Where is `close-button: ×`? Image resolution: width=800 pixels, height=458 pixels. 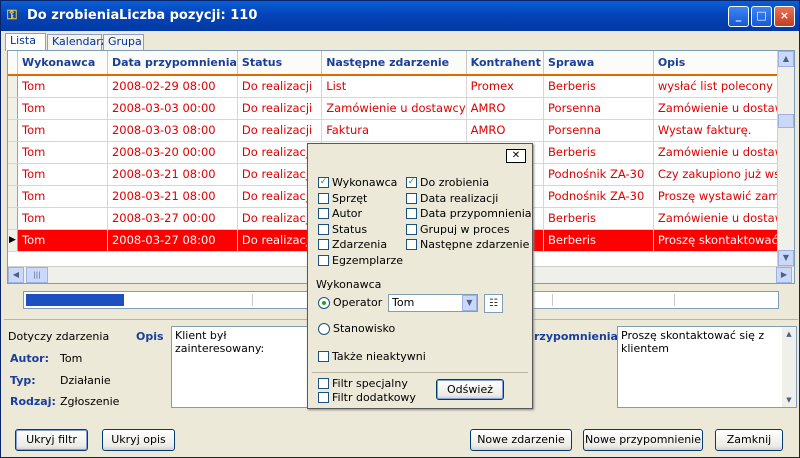 close-button: × is located at coordinates (784, 16).